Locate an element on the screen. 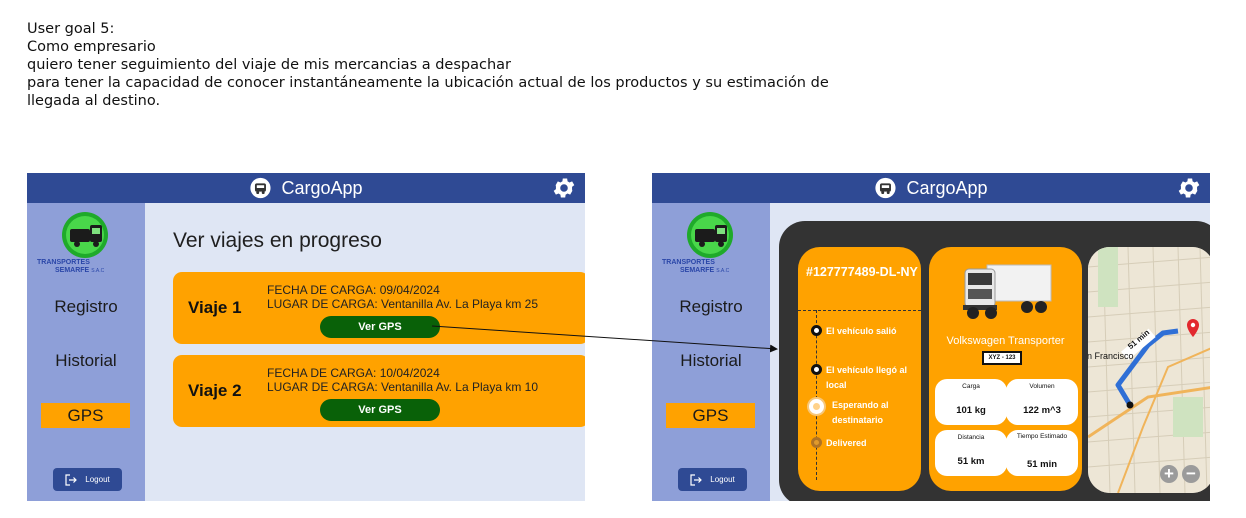 The height and width of the screenshot is (518, 1246). flow-arrow is located at coordinates (604, 339).